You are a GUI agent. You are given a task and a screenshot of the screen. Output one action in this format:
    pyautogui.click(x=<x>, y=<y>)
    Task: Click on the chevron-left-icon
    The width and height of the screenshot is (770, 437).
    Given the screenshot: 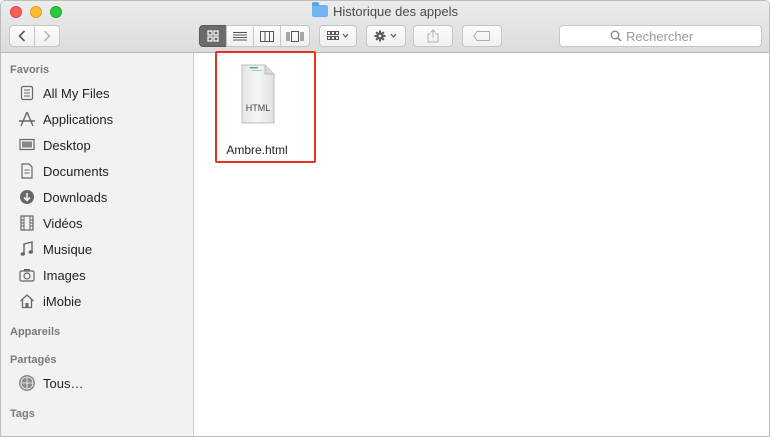 What is the action you would take?
    pyautogui.click(x=22, y=36)
    